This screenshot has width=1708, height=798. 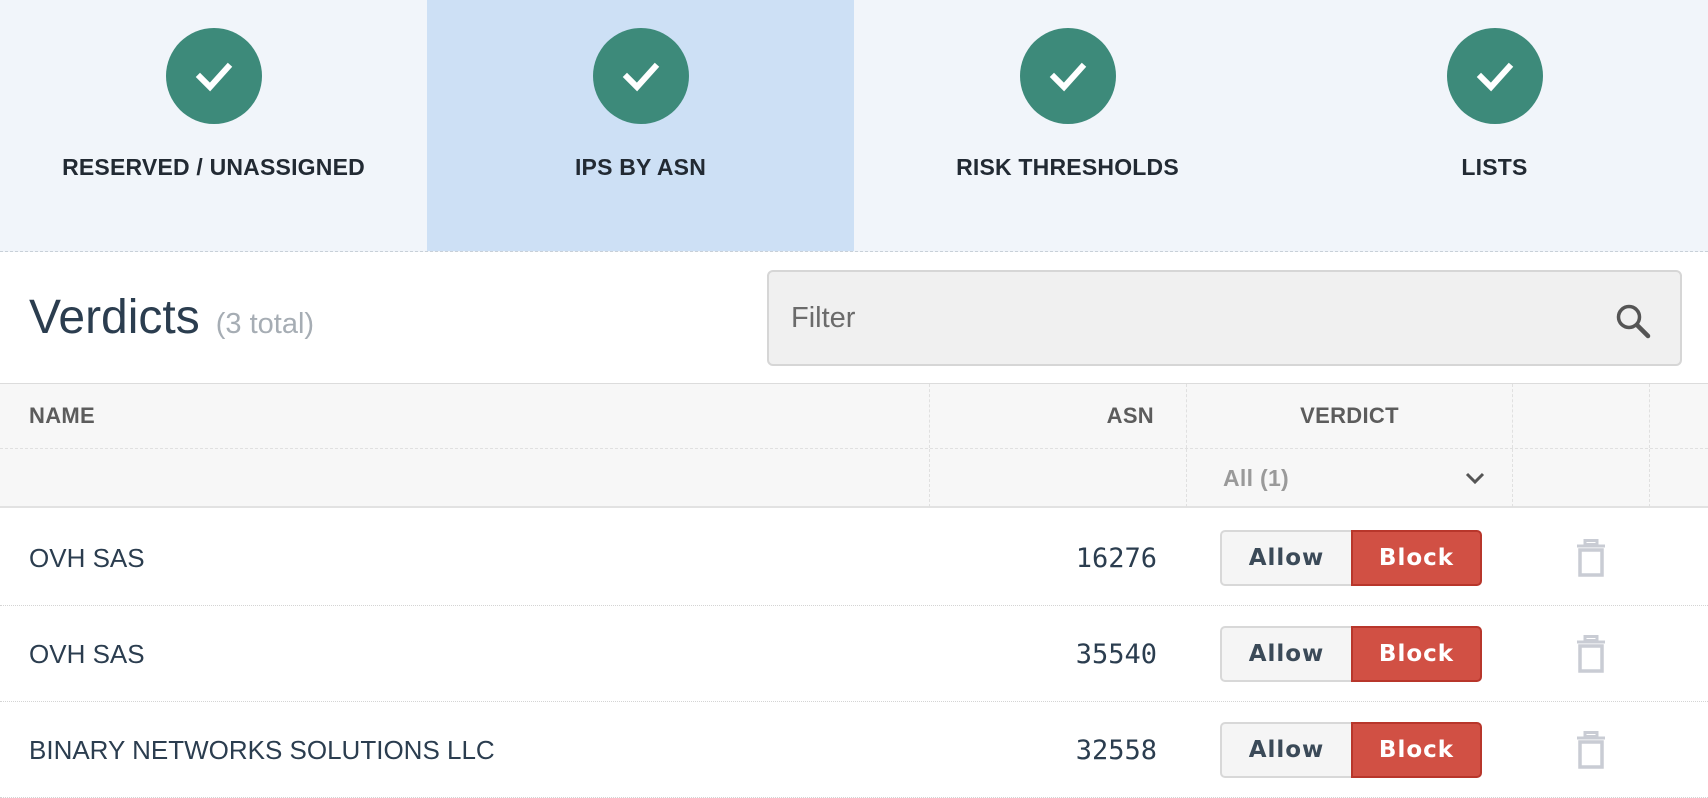 What do you see at coordinates (854, 558) in the screenshot?
I see `table-row: OVH SAS 16276 Allow Block` at bounding box center [854, 558].